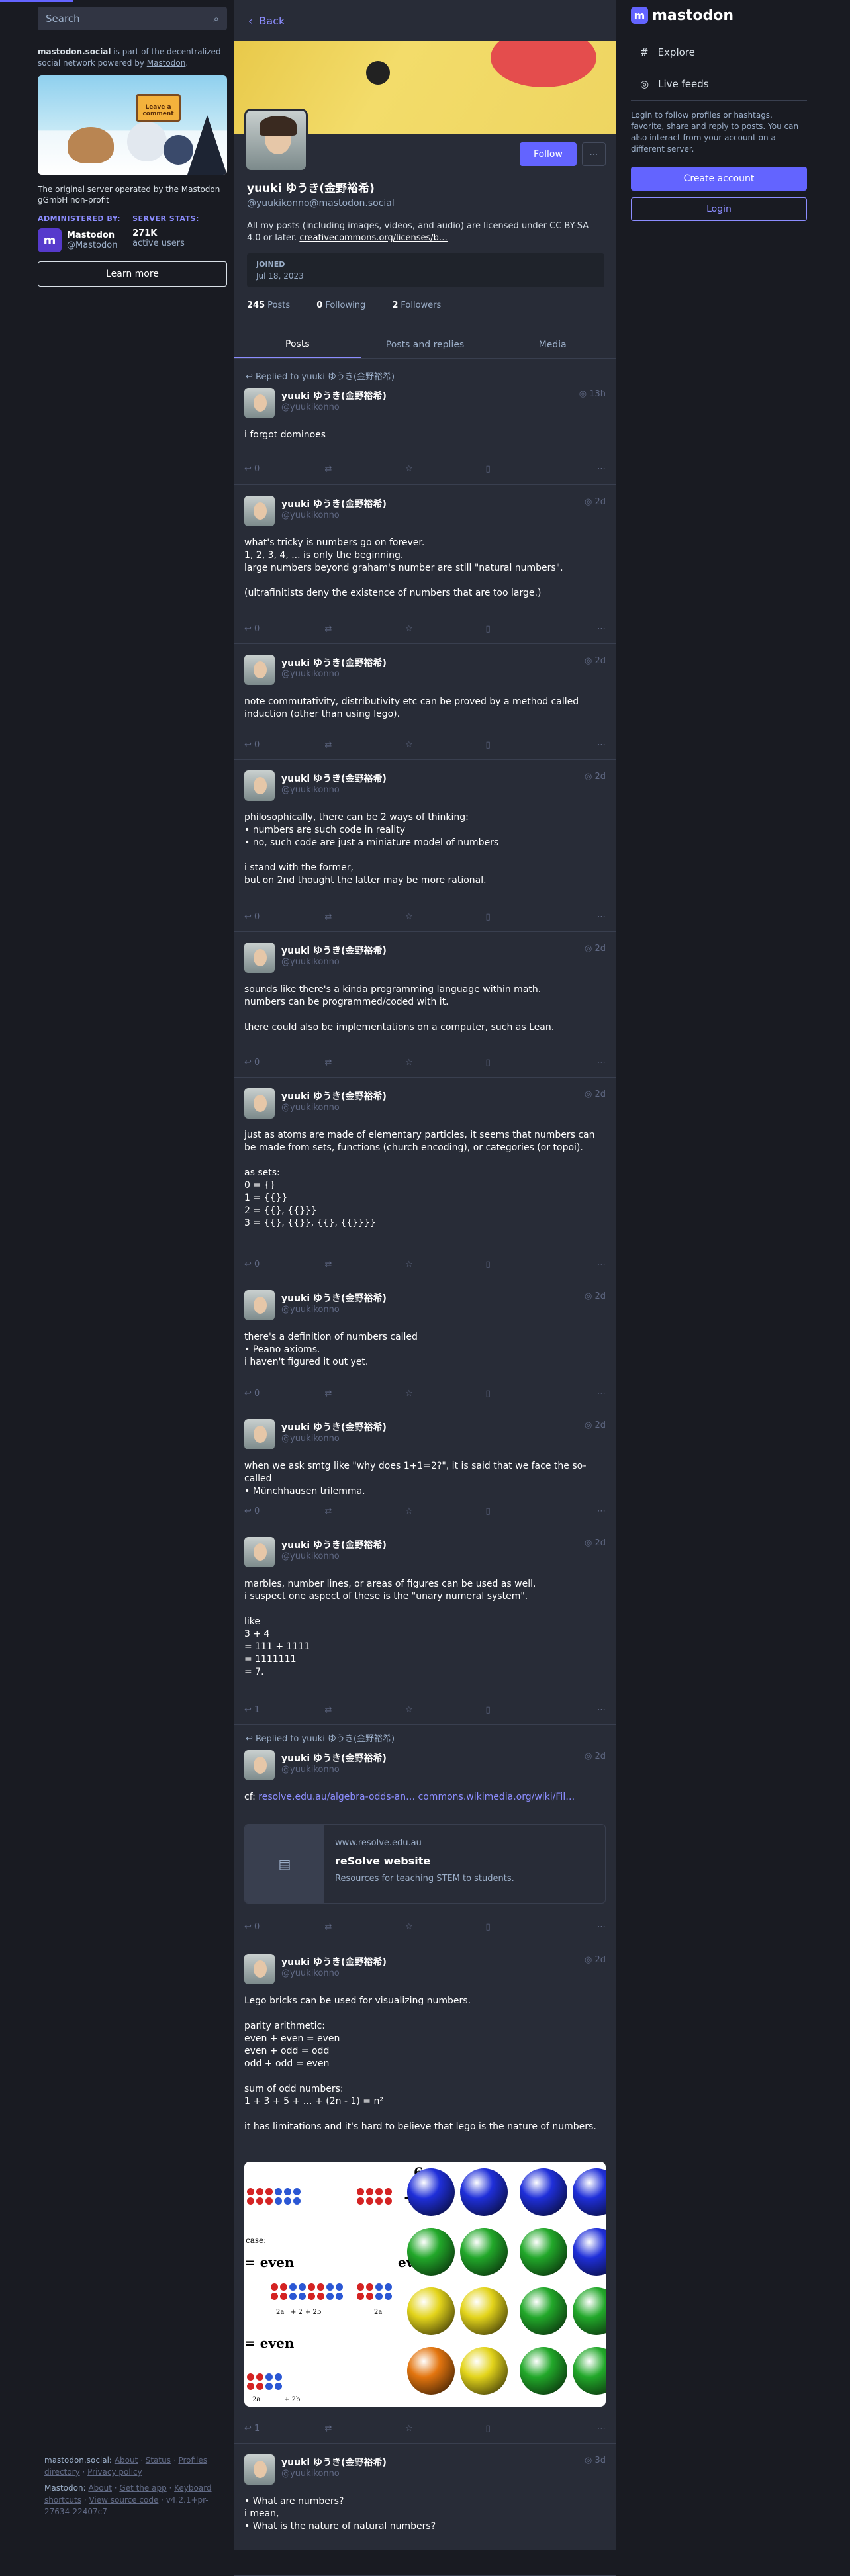  Describe the element at coordinates (276, 140) in the screenshot. I see `profile-avatar` at that location.